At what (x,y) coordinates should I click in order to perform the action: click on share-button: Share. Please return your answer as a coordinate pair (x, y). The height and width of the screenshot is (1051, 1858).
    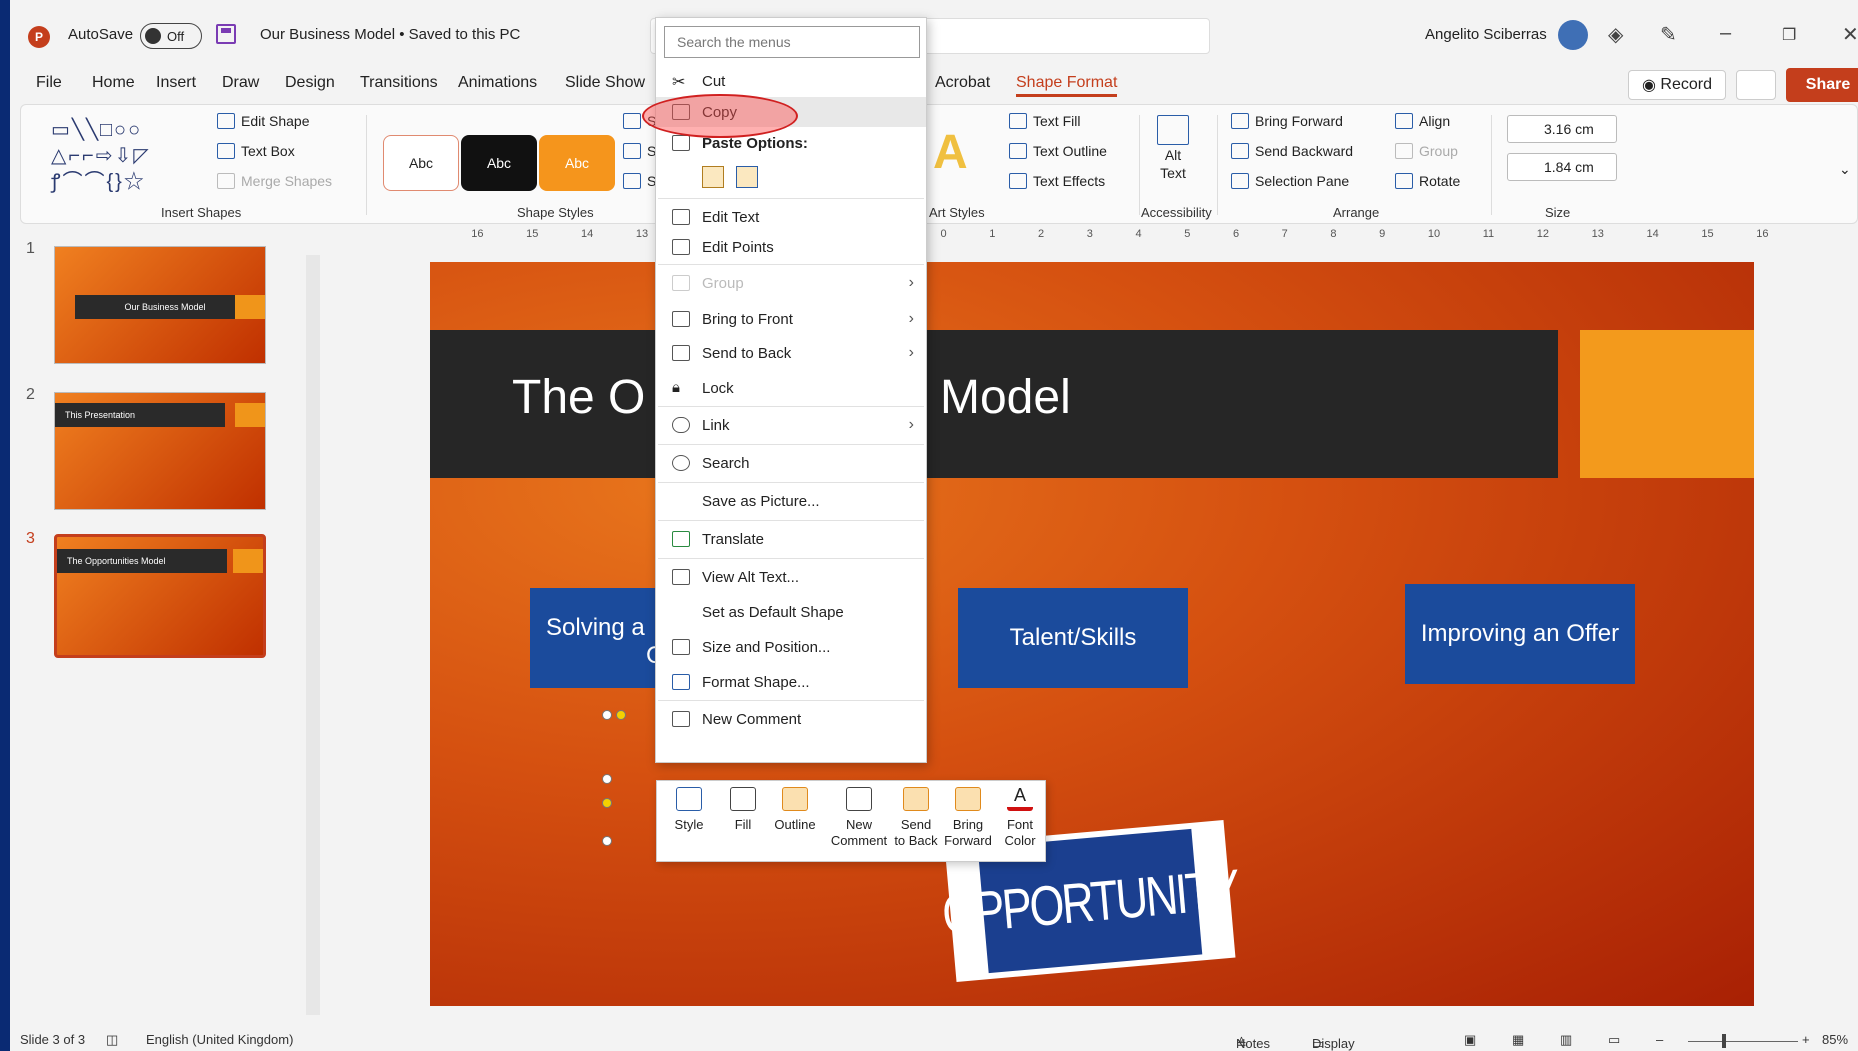
    Looking at the image, I should click on (1822, 85).